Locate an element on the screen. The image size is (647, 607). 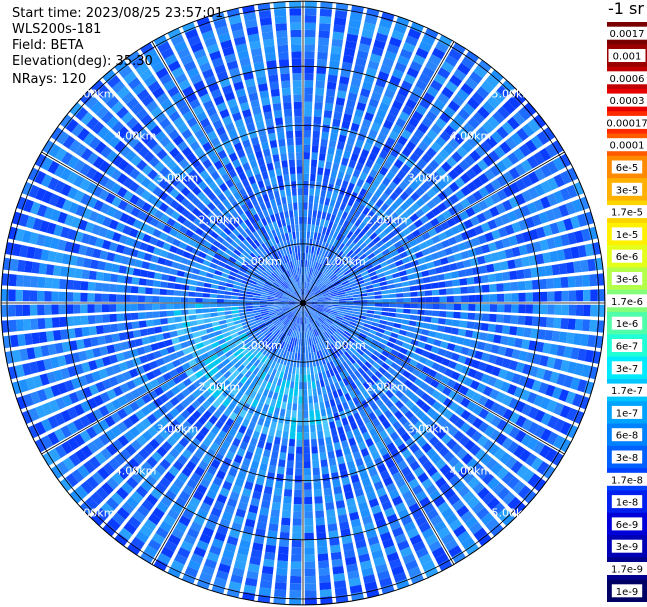
device-label: WLS200s-181 is located at coordinates (57, 29).